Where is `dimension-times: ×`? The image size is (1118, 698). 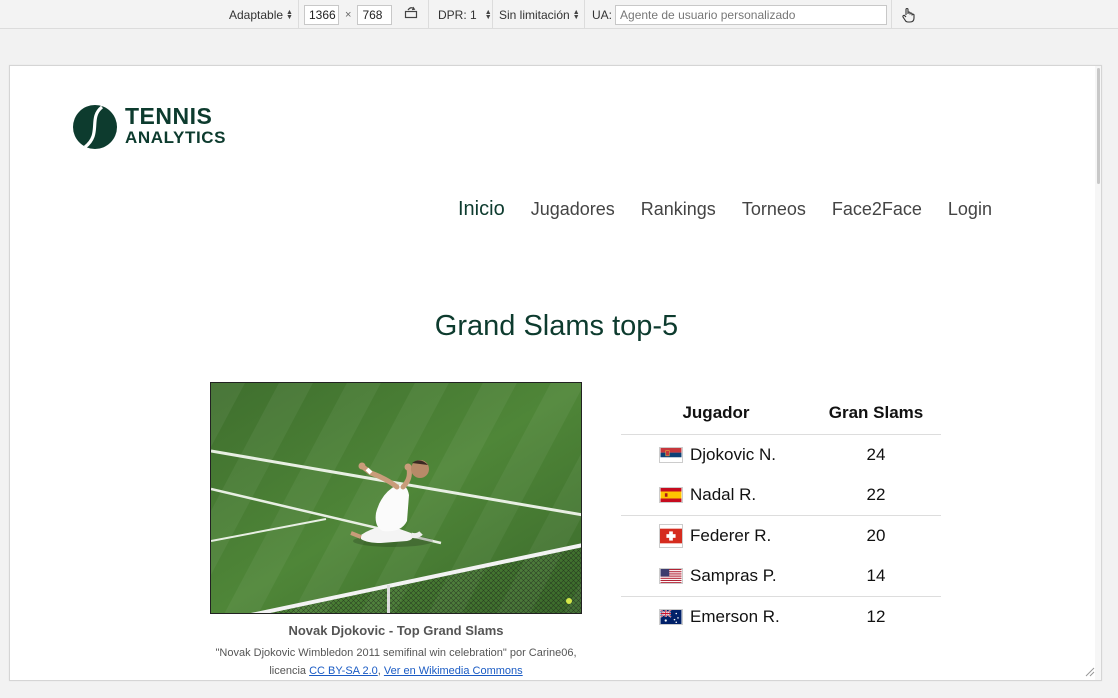
dimension-times: × is located at coordinates (348, 15).